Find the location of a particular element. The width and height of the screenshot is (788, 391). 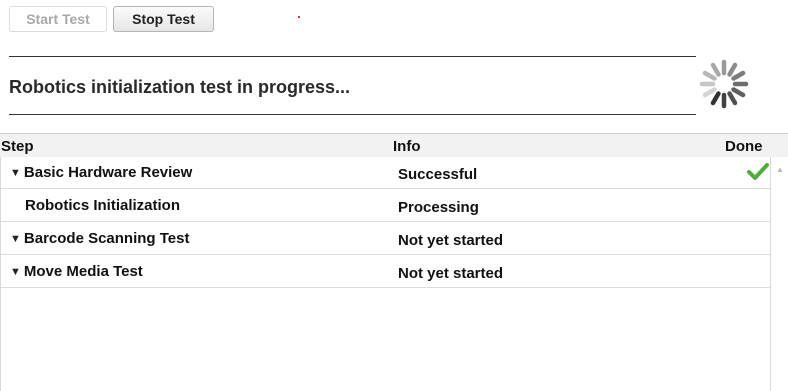

step-label: Robotics Initialization is located at coordinates (103, 205).